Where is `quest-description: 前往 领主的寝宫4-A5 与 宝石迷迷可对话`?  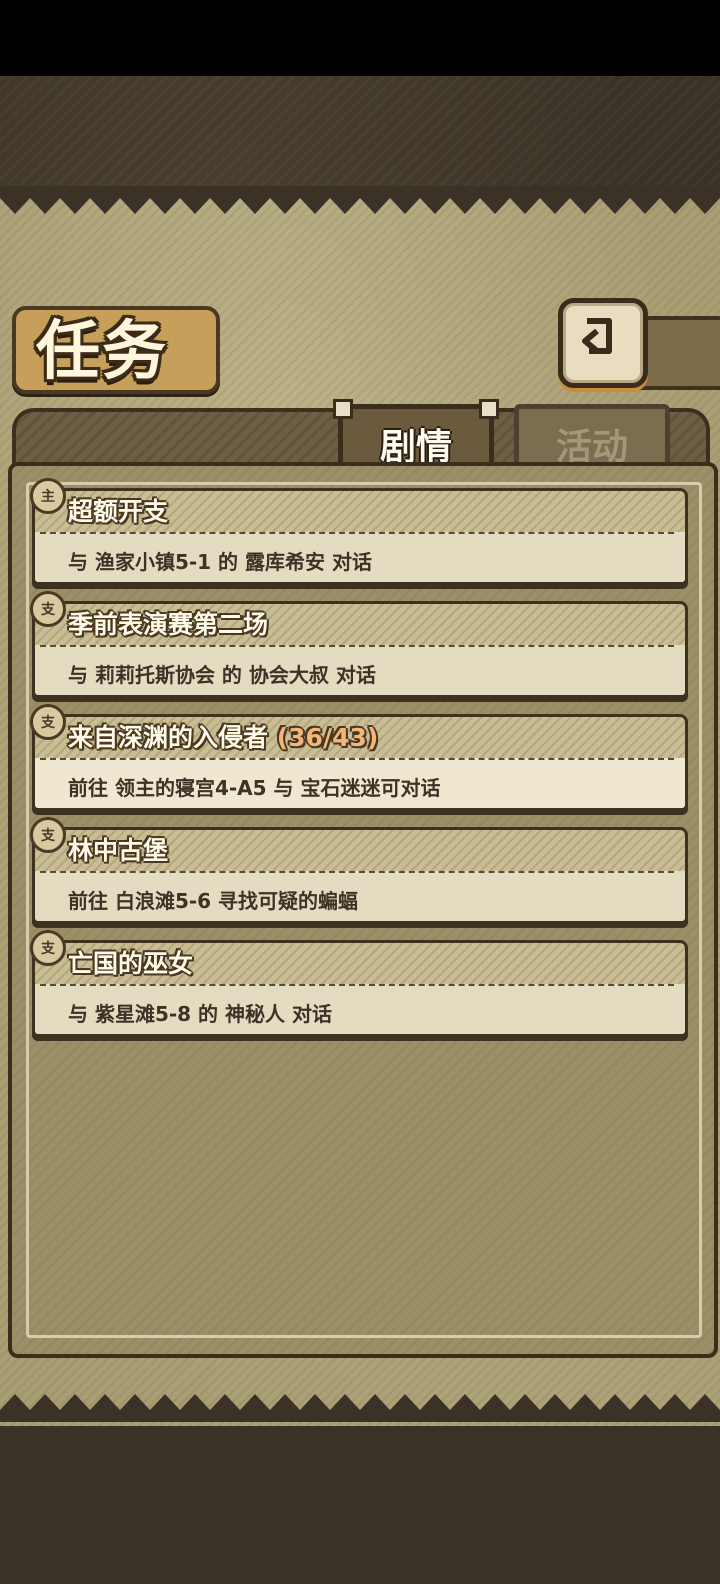 quest-description: 前往 领主的寝宫4-A5 与 宝石迷迷可对话 is located at coordinates (254, 788).